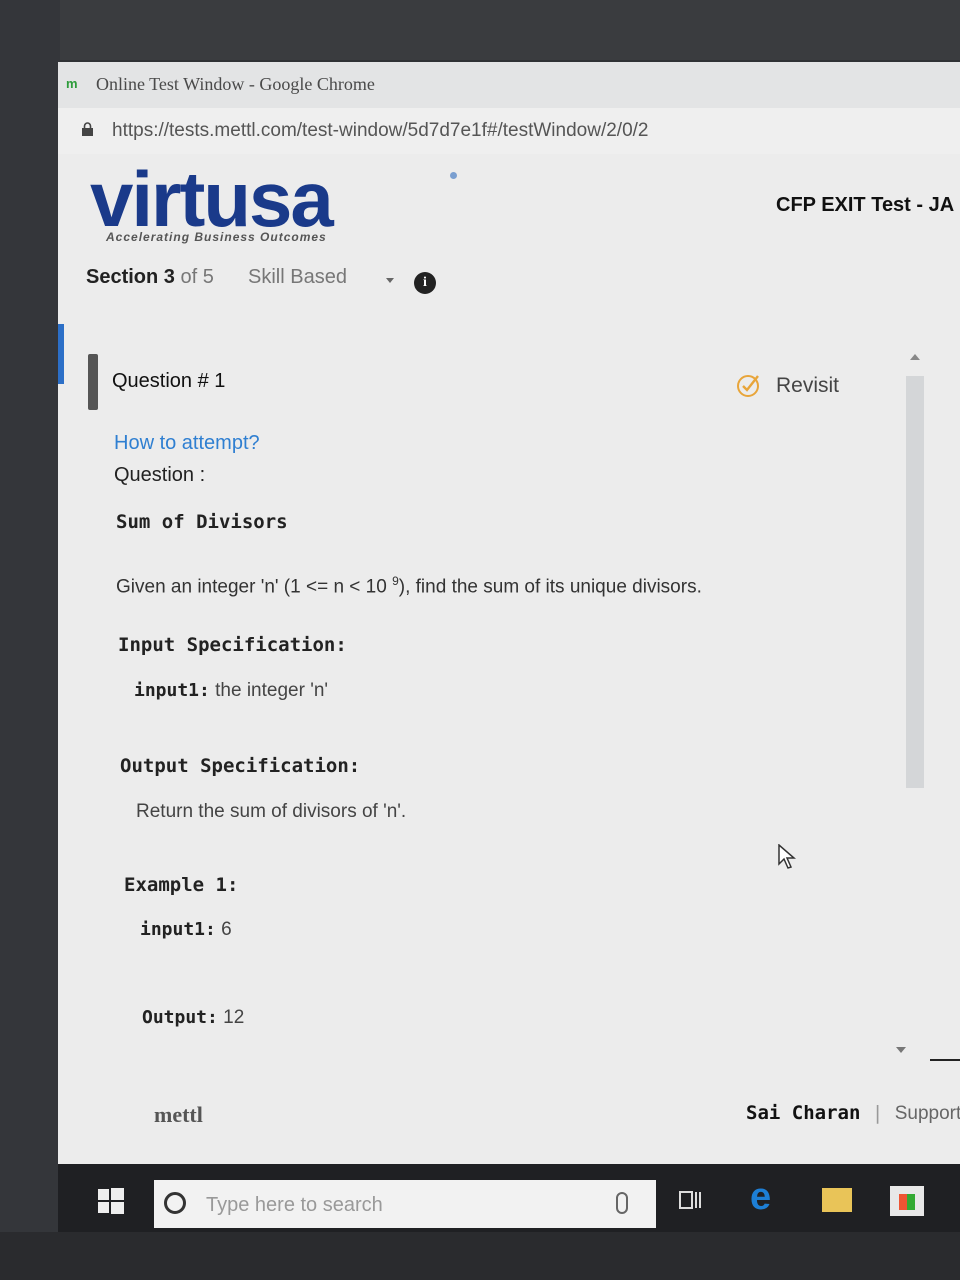 The image size is (960, 1280). I want to click on section-dropdown: Skill Based, so click(297, 277).